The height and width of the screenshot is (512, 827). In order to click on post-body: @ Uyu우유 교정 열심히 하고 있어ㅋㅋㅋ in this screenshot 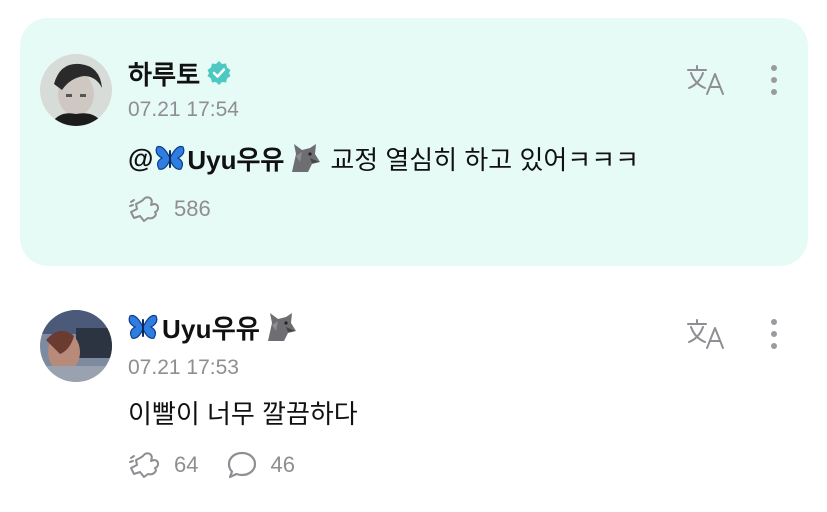, I will do `click(383, 158)`.